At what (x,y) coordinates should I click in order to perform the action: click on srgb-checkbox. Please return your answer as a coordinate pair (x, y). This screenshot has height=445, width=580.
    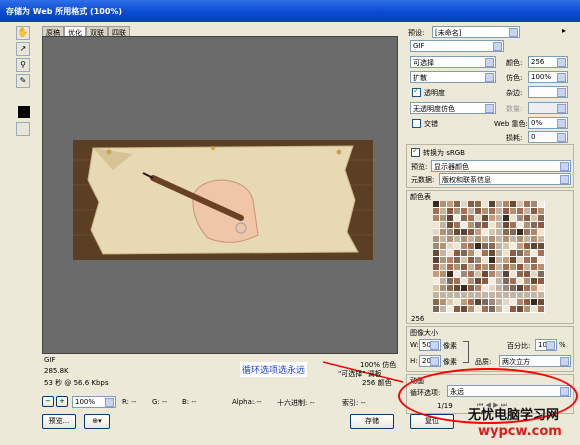
    Looking at the image, I should click on (415, 151).